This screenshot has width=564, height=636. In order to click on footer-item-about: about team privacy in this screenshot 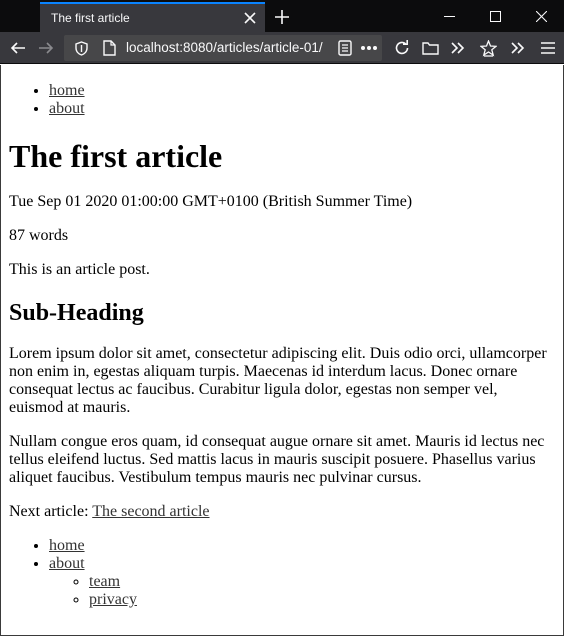, I will do `click(302, 582)`.